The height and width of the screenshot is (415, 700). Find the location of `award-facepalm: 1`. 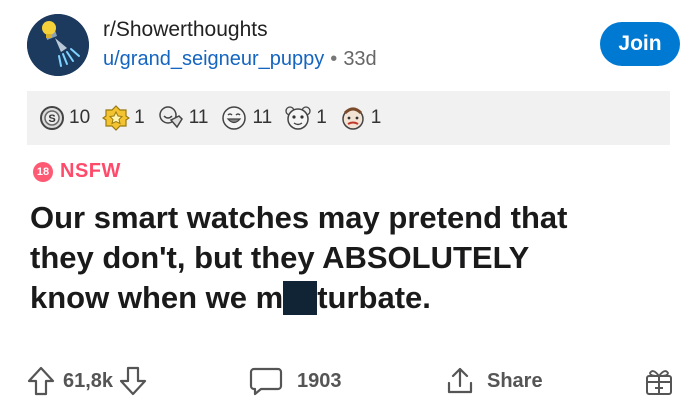

award-facepalm: 1 is located at coordinates (360, 118).